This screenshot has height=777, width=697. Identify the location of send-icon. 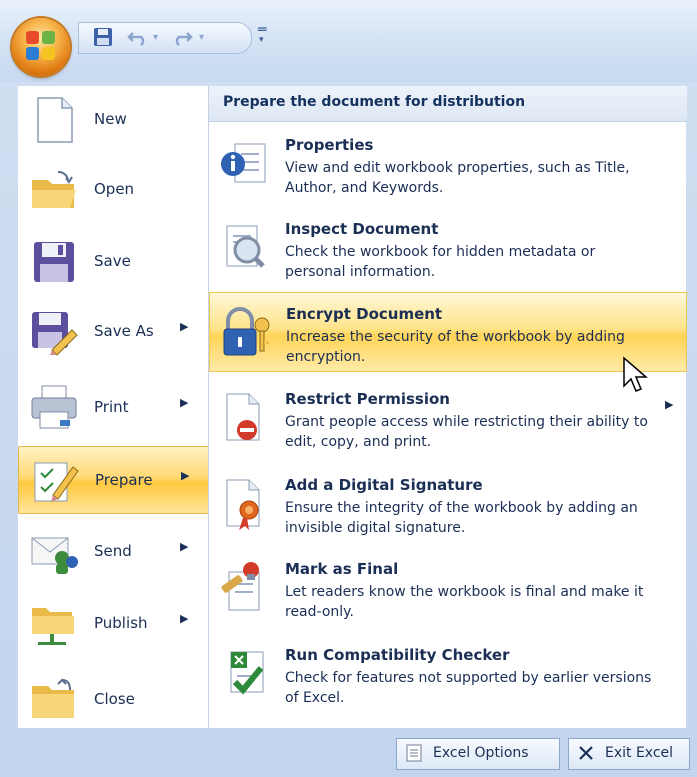
(54, 552).